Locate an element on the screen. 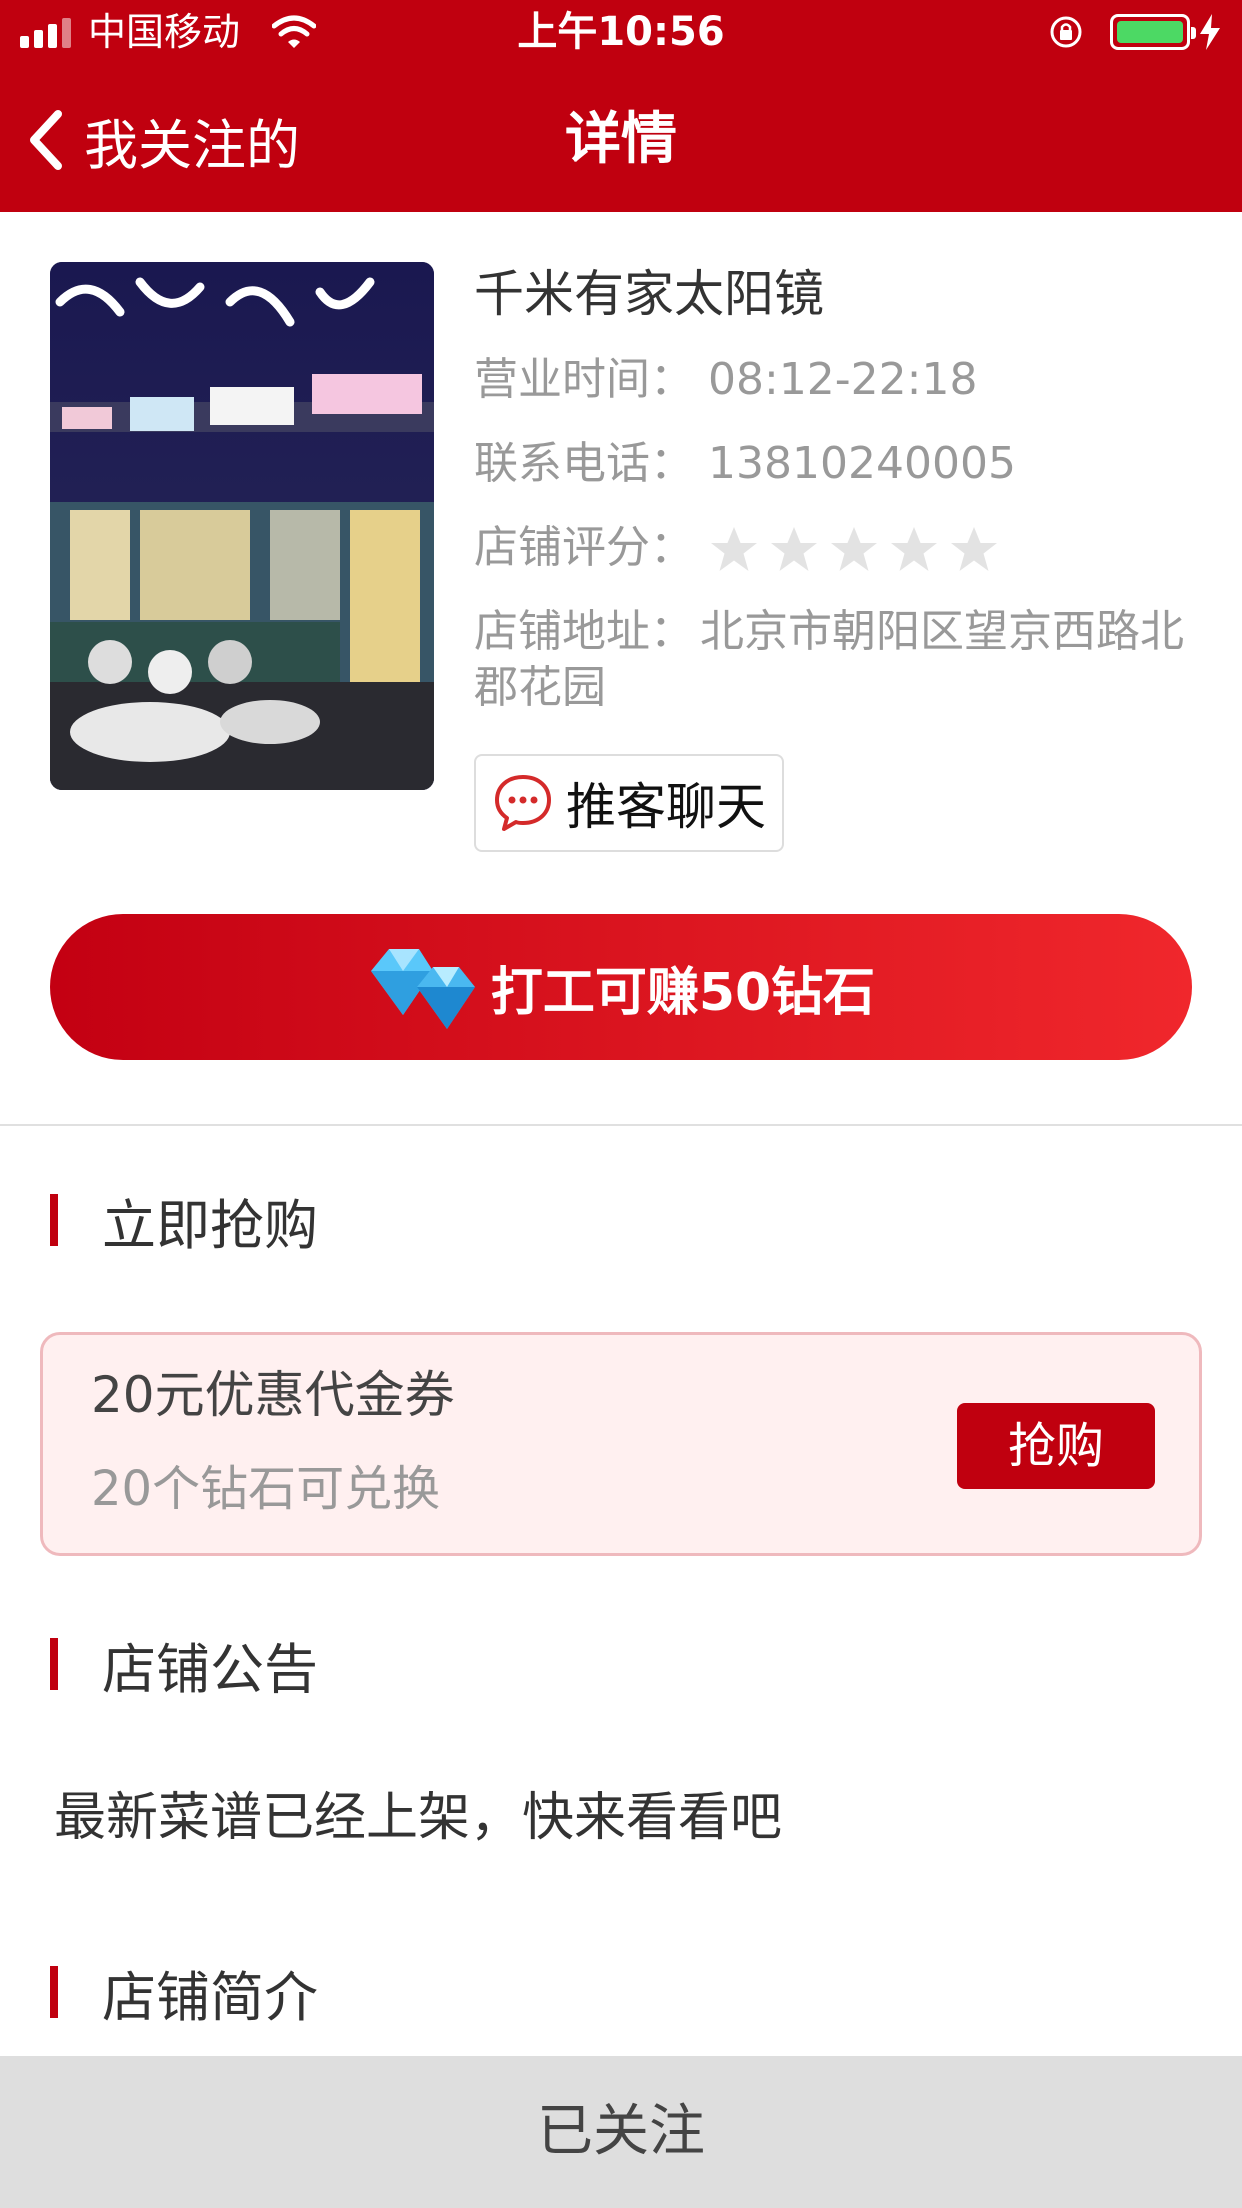 The width and height of the screenshot is (1242, 2208). coupon-subtitle: 20个钻石可兑换 is located at coordinates (266, 1489).